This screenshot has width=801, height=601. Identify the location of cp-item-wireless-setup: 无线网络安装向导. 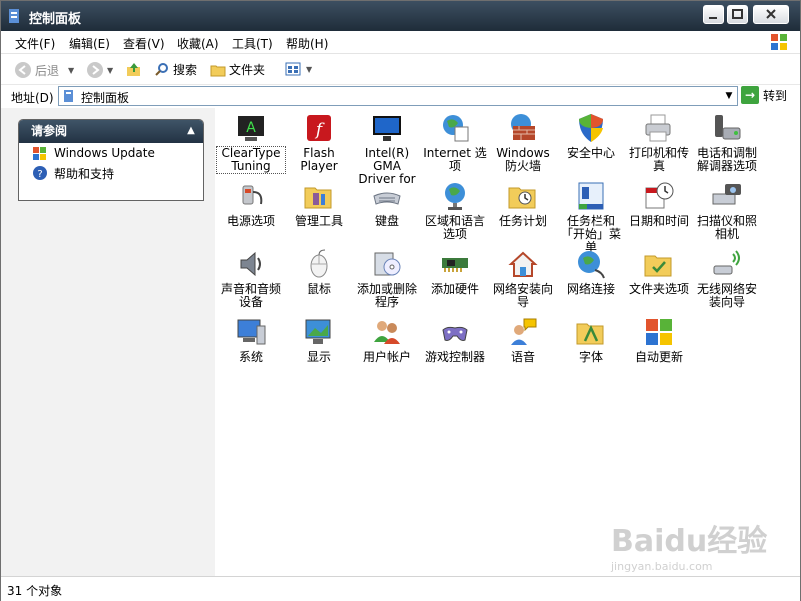
(727, 278).